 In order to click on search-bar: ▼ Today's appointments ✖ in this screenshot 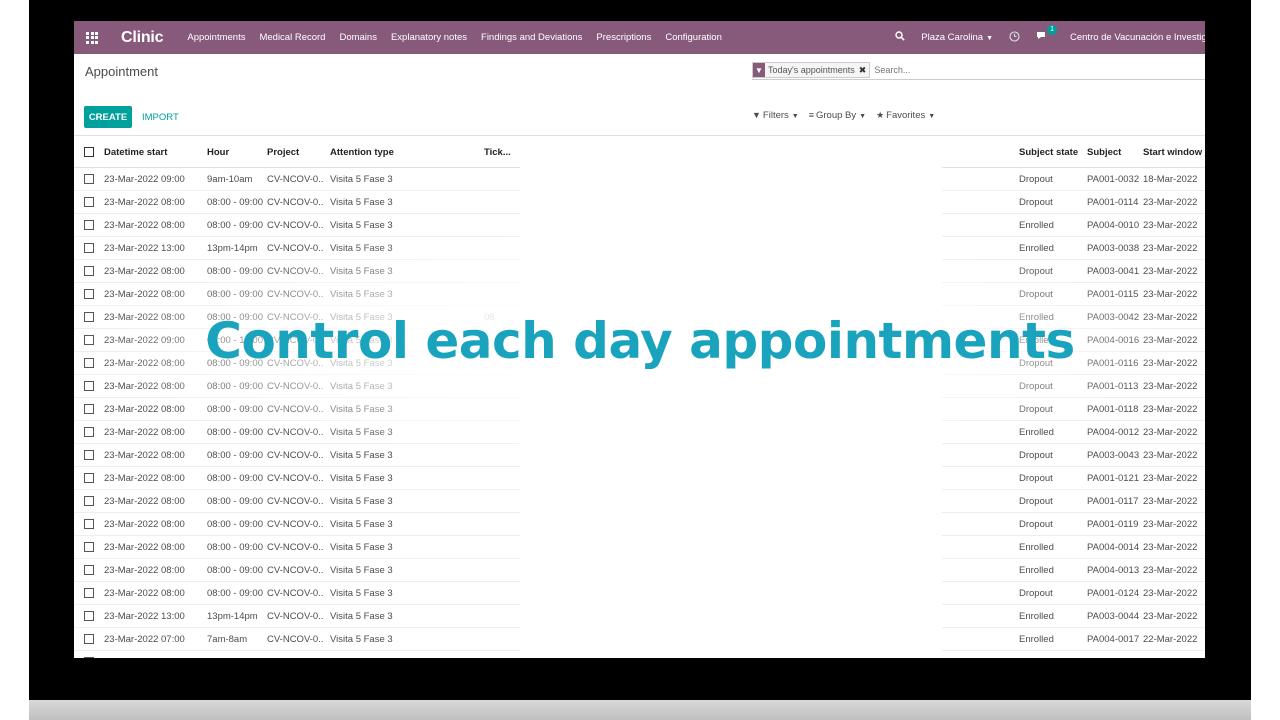, I will do `click(978, 70)`.